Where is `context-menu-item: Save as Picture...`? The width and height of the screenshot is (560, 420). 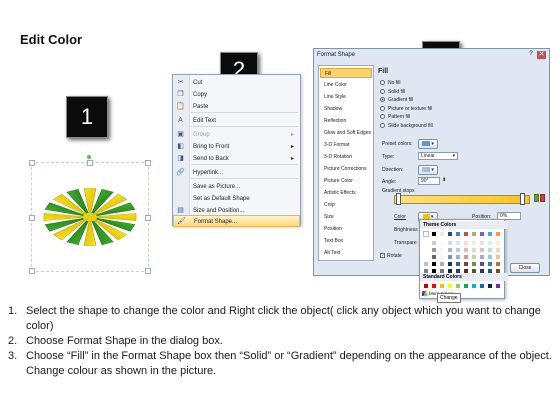
context-menu-item: Save as Picture... is located at coordinates (236, 187).